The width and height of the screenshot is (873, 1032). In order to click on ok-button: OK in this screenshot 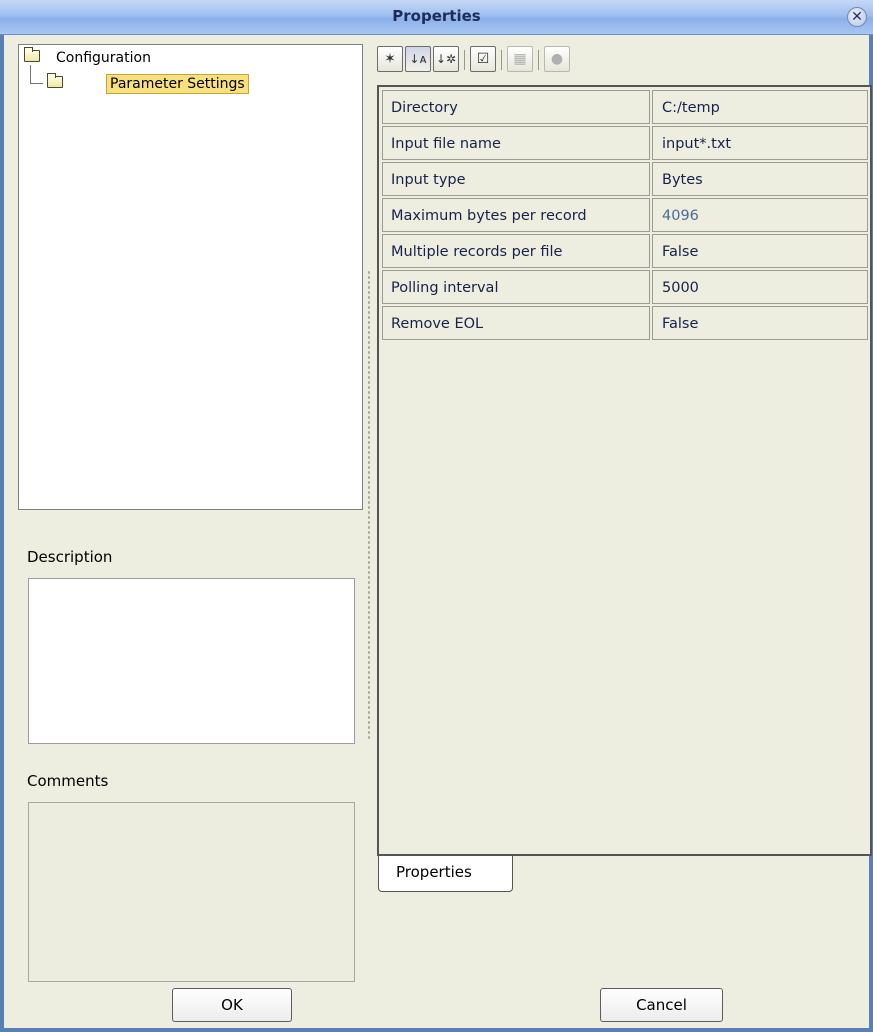, I will do `click(232, 1005)`.